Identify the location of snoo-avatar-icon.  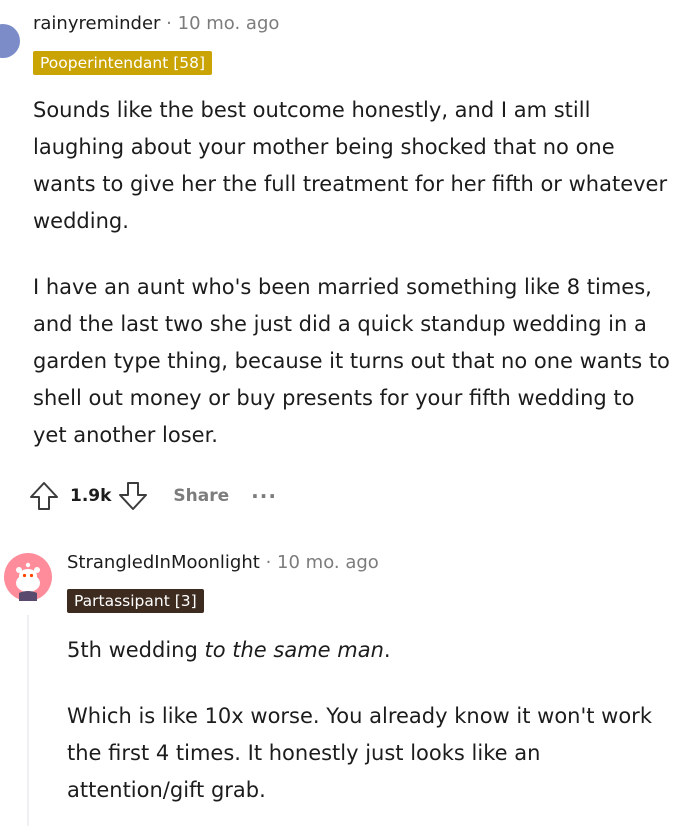
(28, 577).